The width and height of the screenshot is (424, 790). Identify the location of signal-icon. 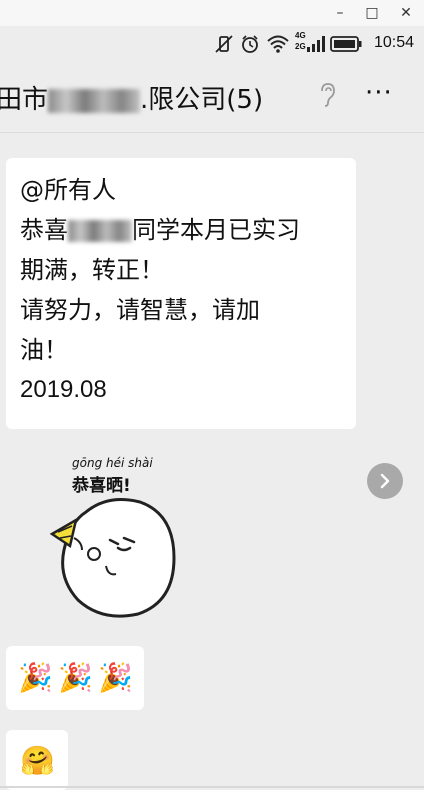
(316, 44).